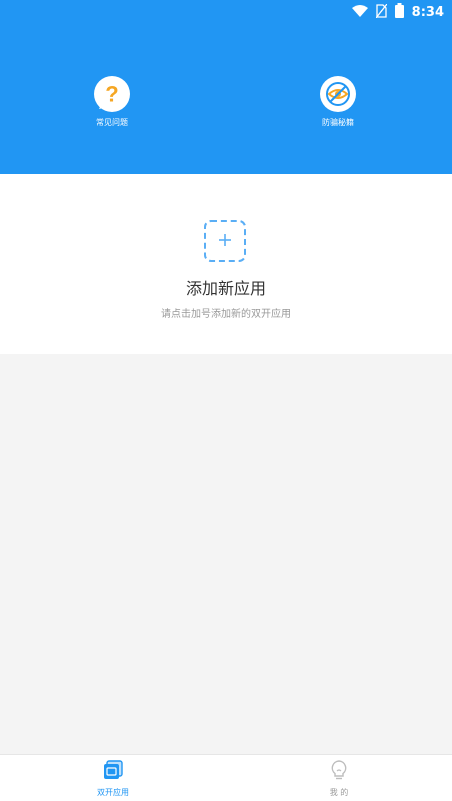 The width and height of the screenshot is (452, 801). I want to click on bulb-icon, so click(339, 772).